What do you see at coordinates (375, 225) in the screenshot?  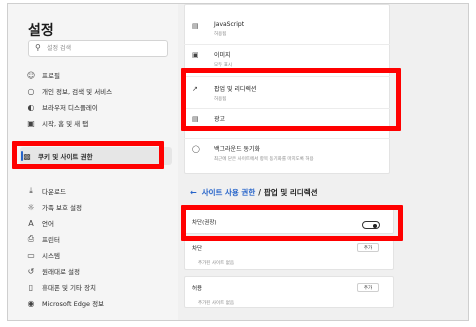 I see `toggle-knob` at bounding box center [375, 225].